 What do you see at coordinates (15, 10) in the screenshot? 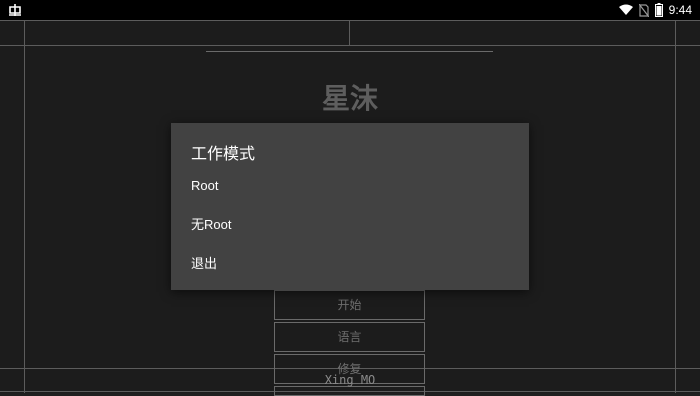
I see `bug-icon` at bounding box center [15, 10].